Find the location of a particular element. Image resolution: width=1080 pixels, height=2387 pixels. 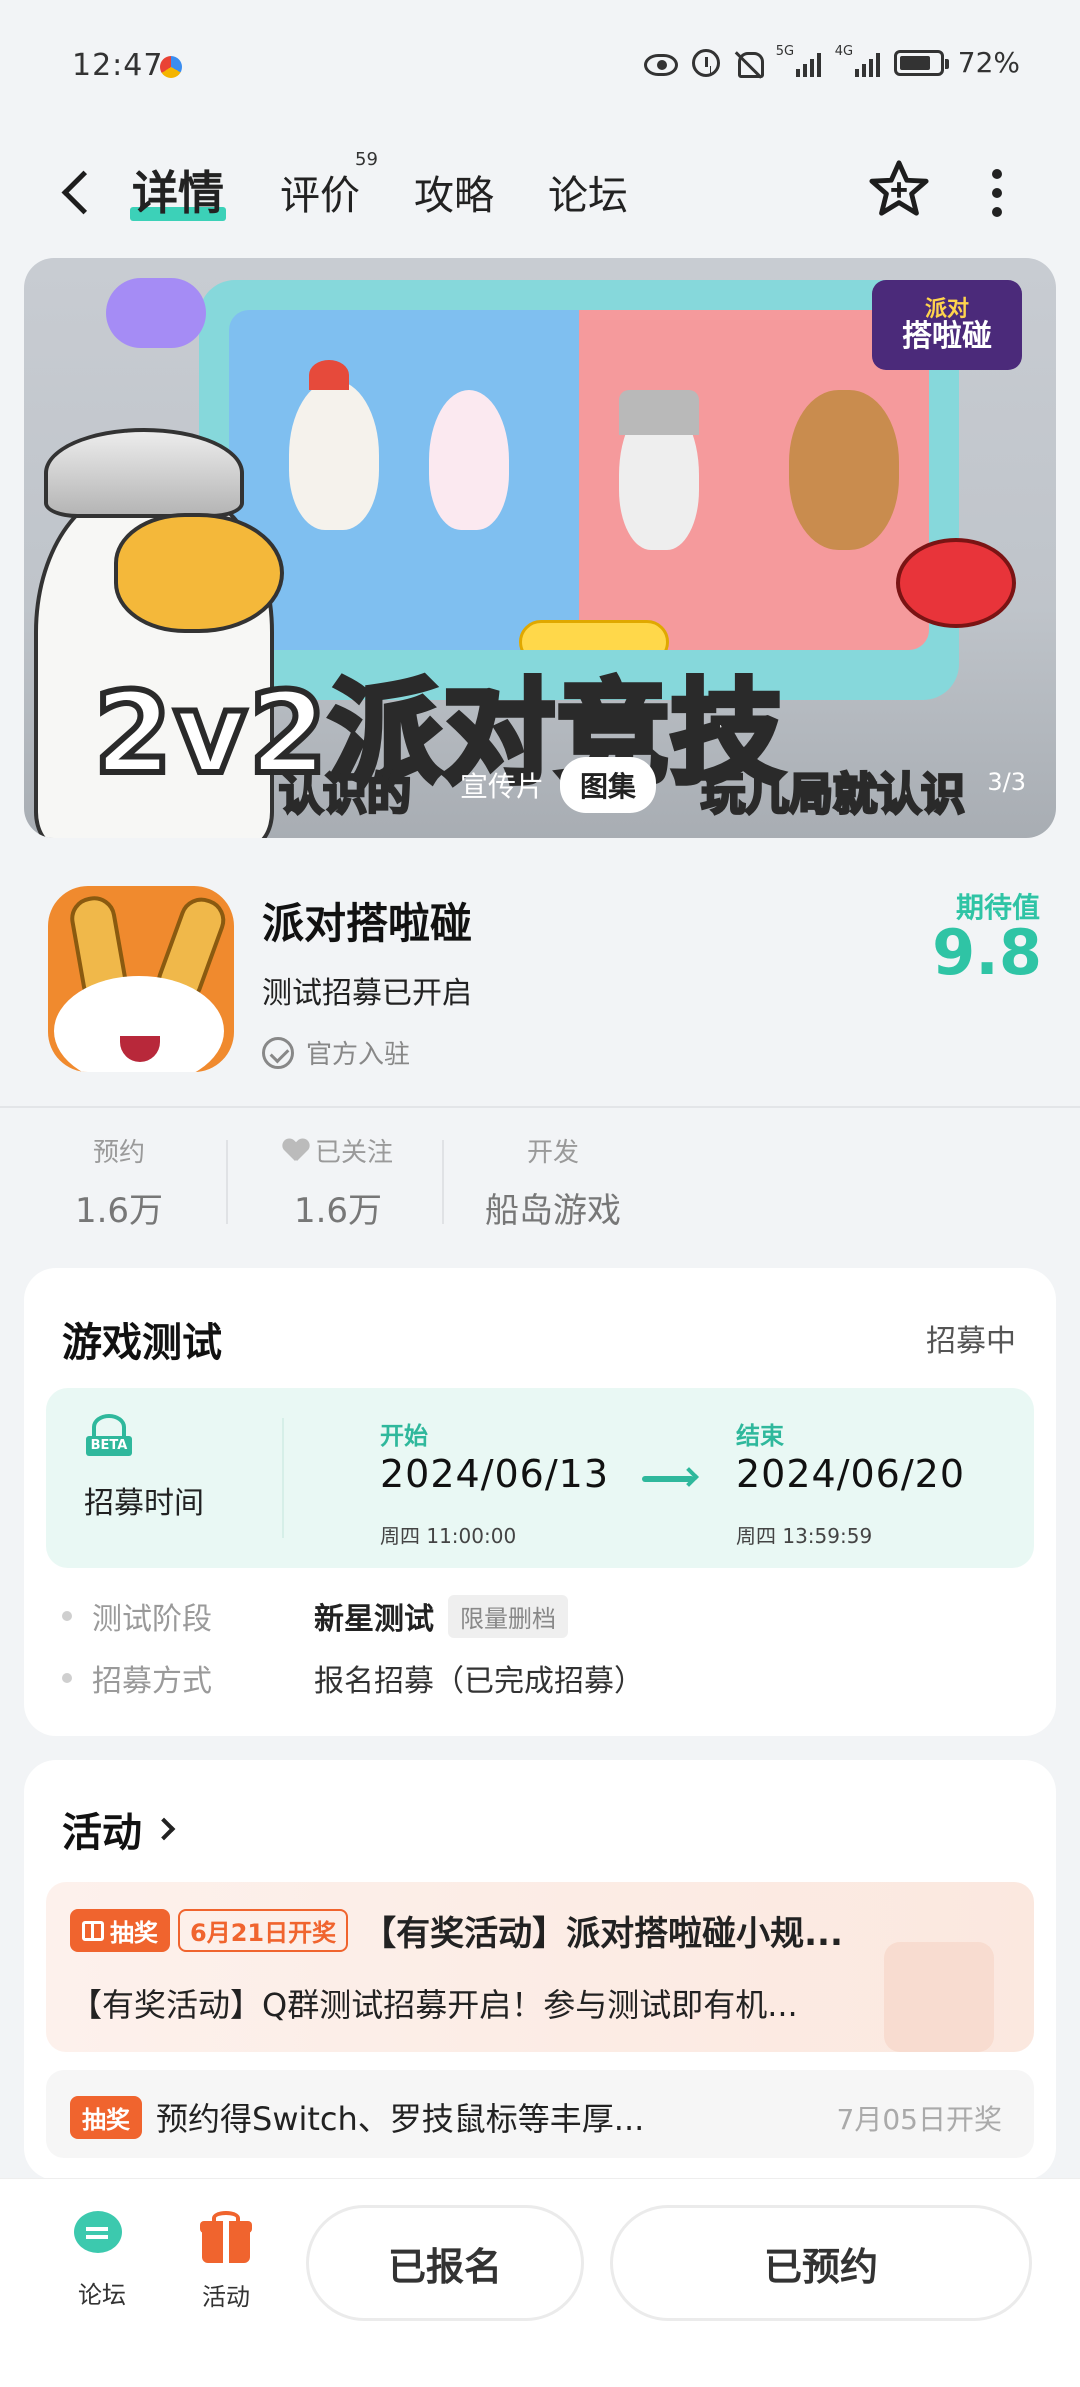

app-subtitle: 测试招募已开启 is located at coordinates (367, 993).